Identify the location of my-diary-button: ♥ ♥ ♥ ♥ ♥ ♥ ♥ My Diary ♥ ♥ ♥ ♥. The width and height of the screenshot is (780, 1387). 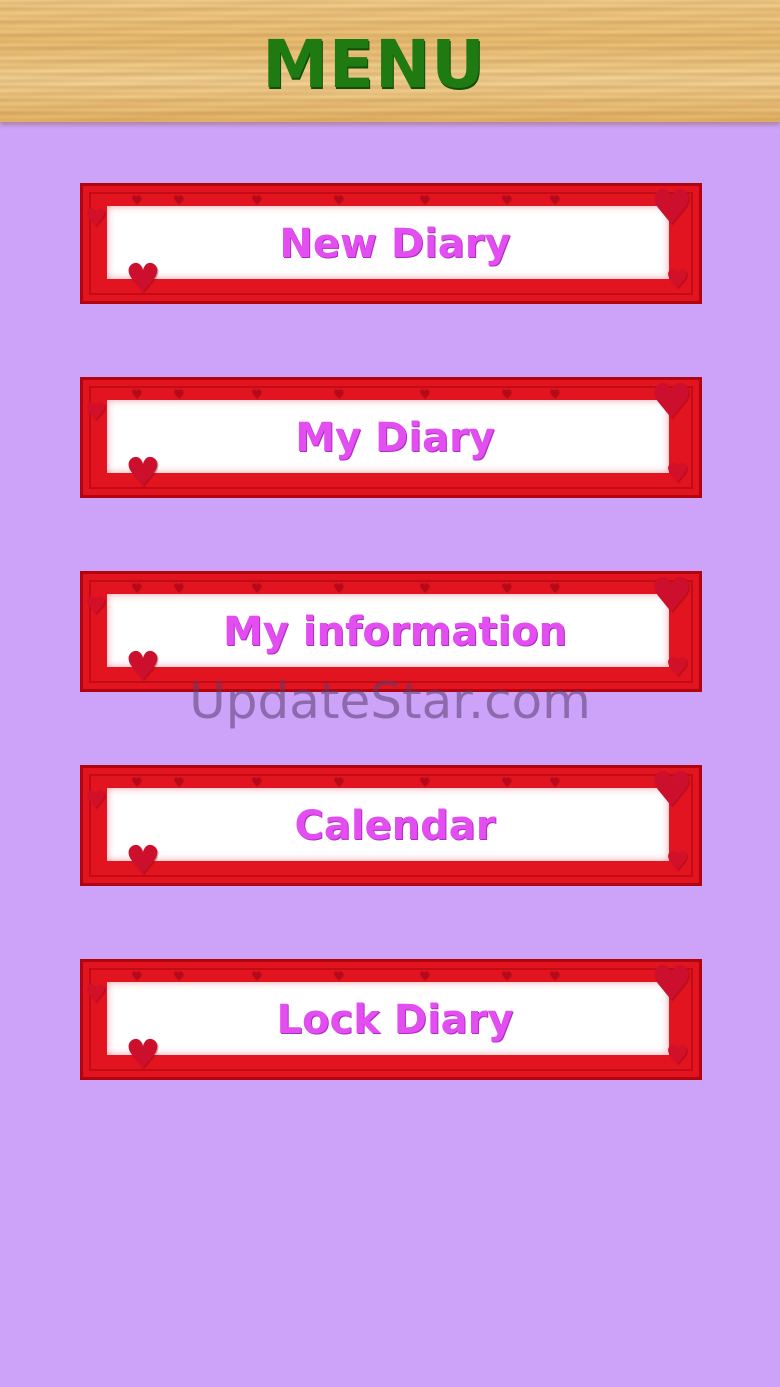
(391, 437).